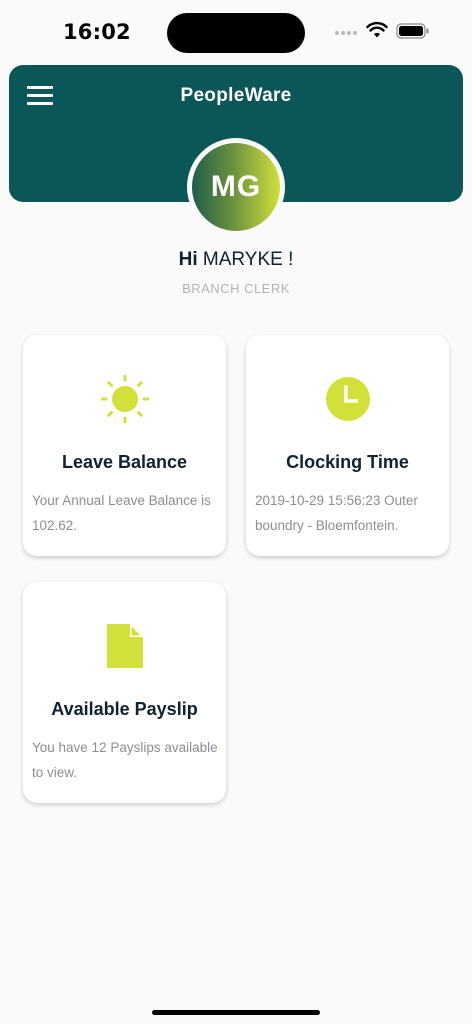  What do you see at coordinates (125, 760) in the screenshot?
I see `card-description: You have 12 Payslips available to view.` at bounding box center [125, 760].